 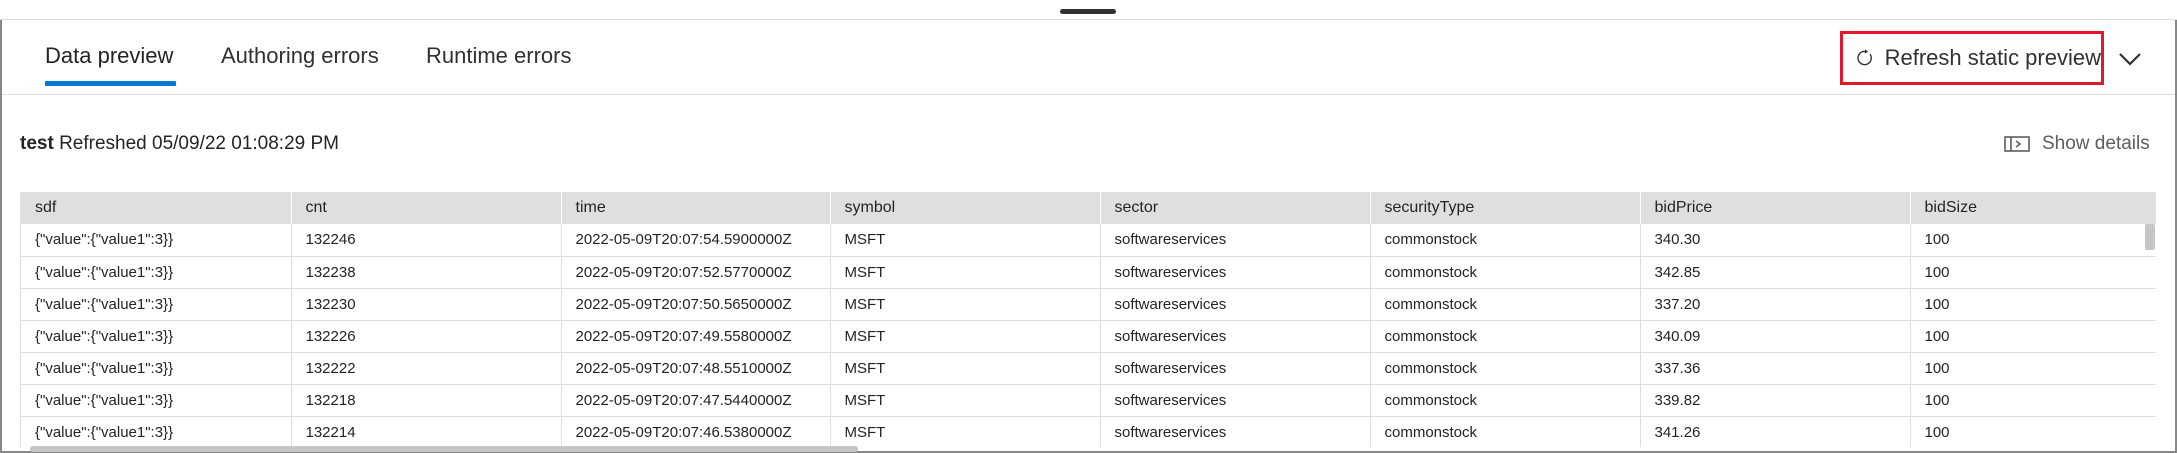 I want to click on table-cell: 2022-05-09T20:07:52.5770000Z, so click(x=696, y=272).